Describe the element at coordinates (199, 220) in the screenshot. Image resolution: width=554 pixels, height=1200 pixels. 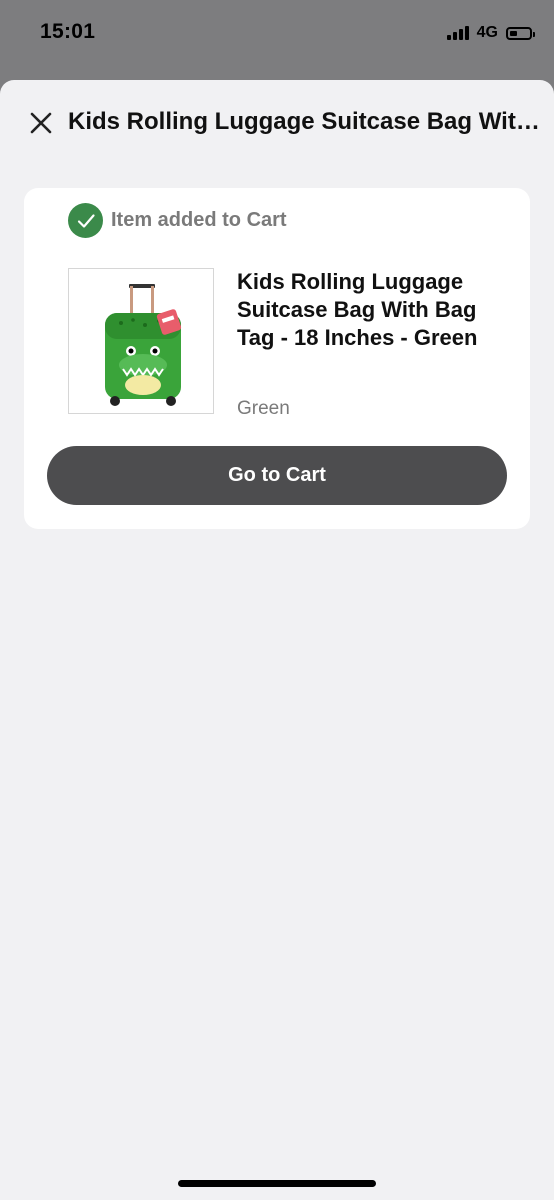
I see `added-message: Item added to Cart` at that location.